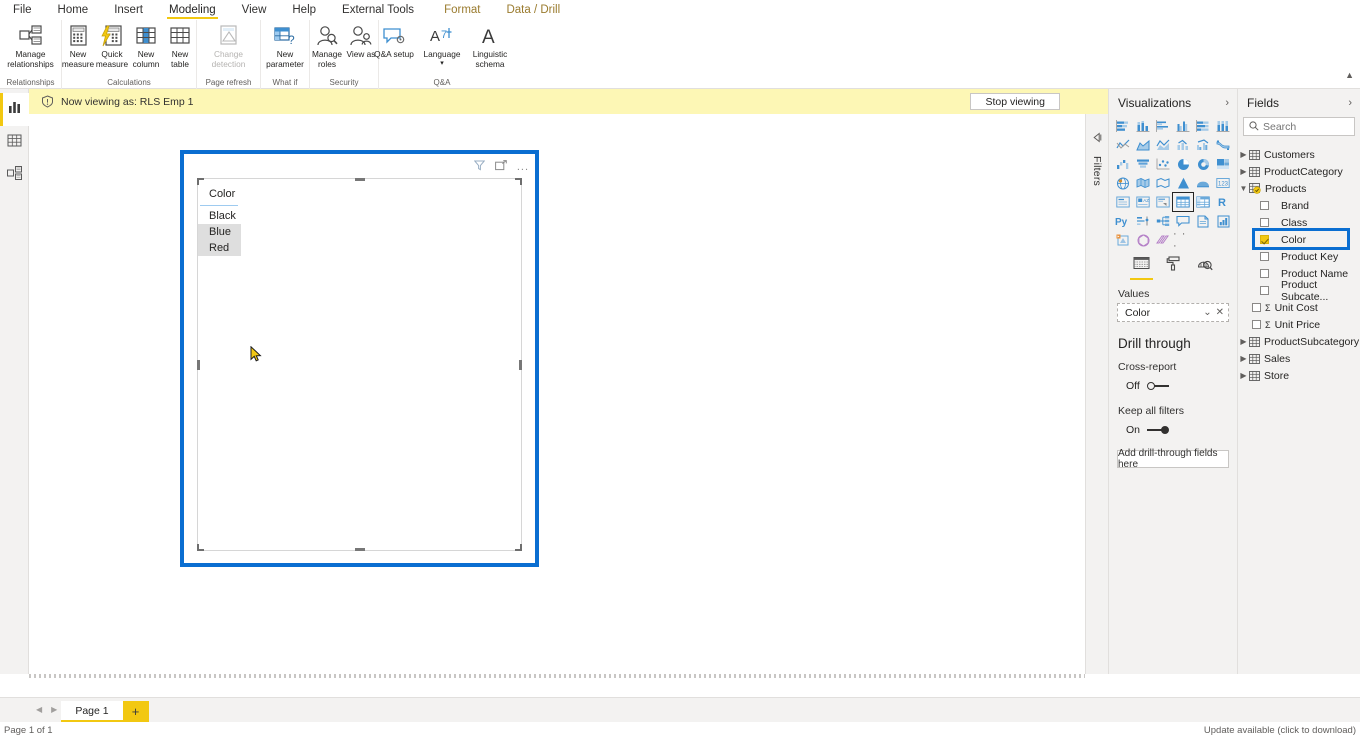  Describe the element at coordinates (1143, 145) in the screenshot. I see `area-chart-icon` at that location.